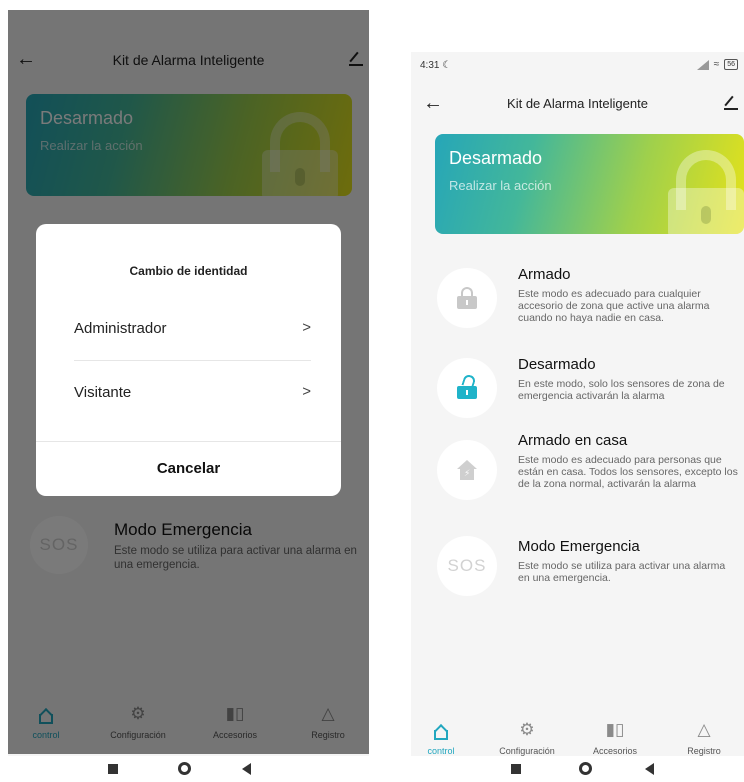 This screenshot has width=744, height=782. What do you see at coordinates (188, 469) in the screenshot?
I see `cancel-button: Cancelar` at bounding box center [188, 469].